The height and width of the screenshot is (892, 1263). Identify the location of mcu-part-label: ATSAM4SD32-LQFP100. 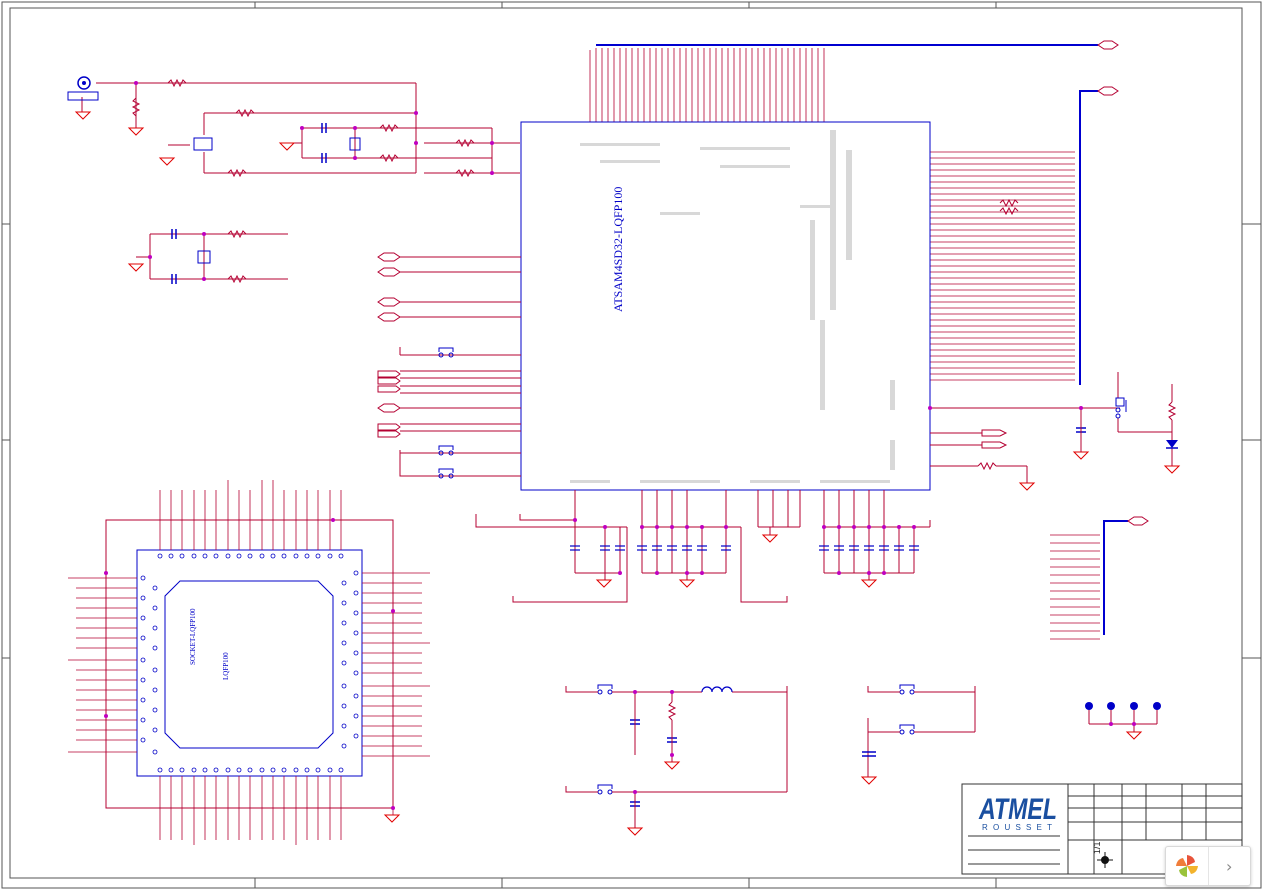
(618, 249).